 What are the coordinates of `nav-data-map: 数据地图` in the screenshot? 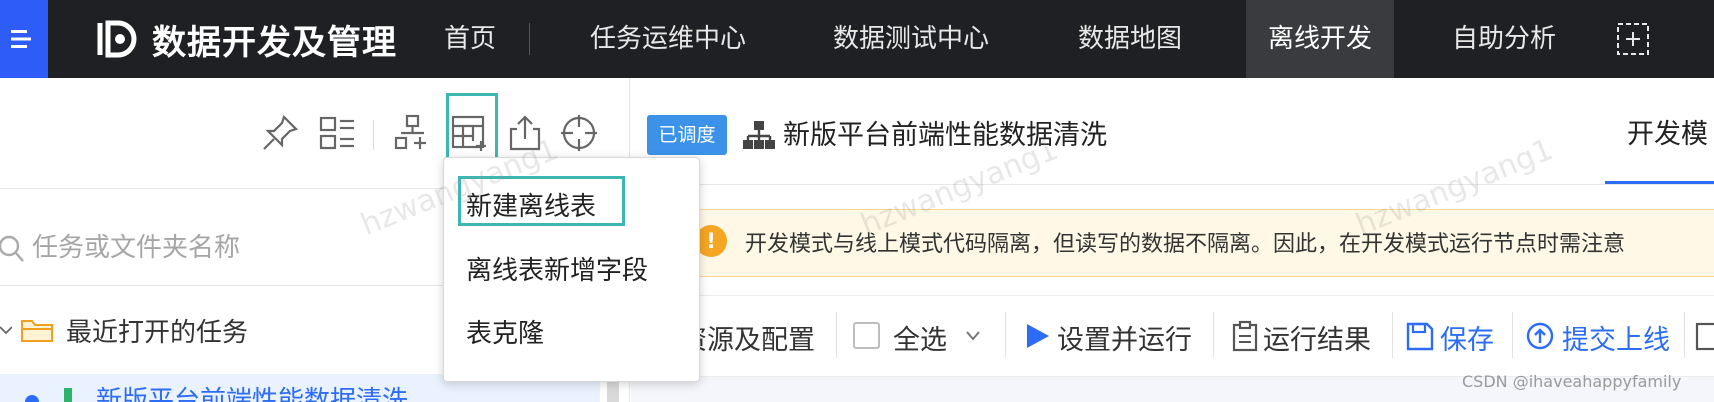 It's located at (1130, 39).